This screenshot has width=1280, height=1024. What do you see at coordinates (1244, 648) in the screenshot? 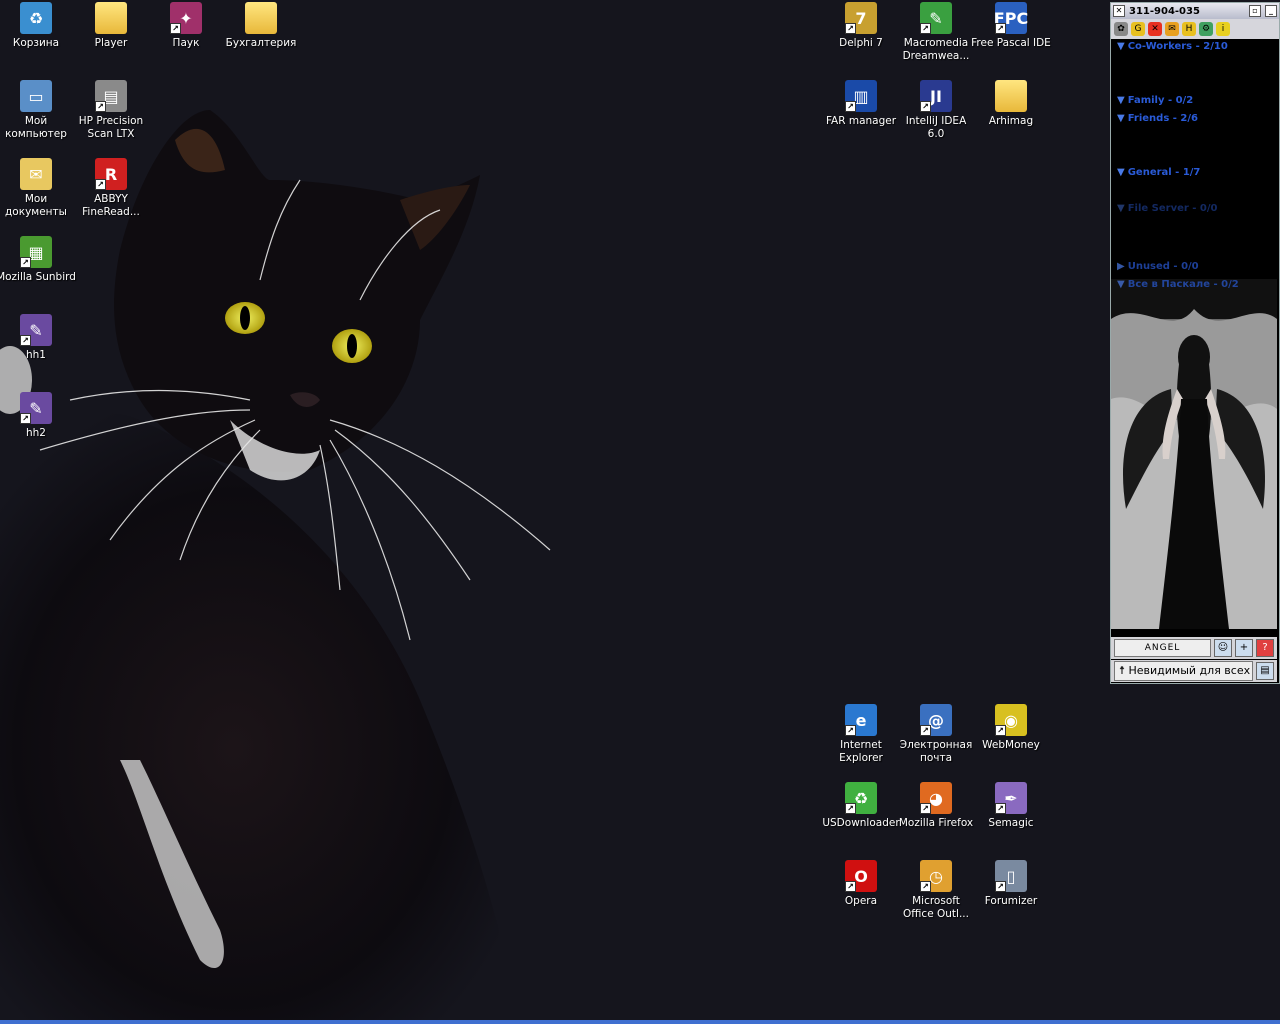
I see `add-contact-icon: +` at bounding box center [1244, 648].